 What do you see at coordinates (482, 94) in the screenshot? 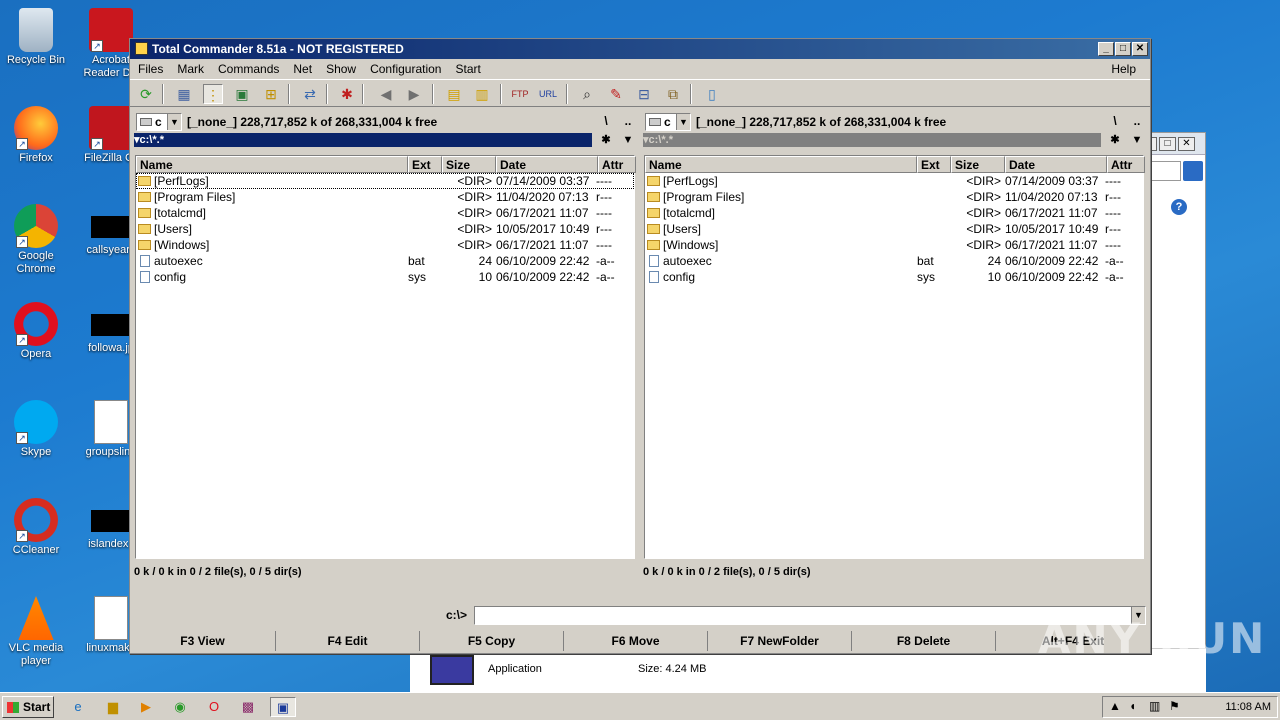
I see `unpack-icon: ▥` at bounding box center [482, 94].